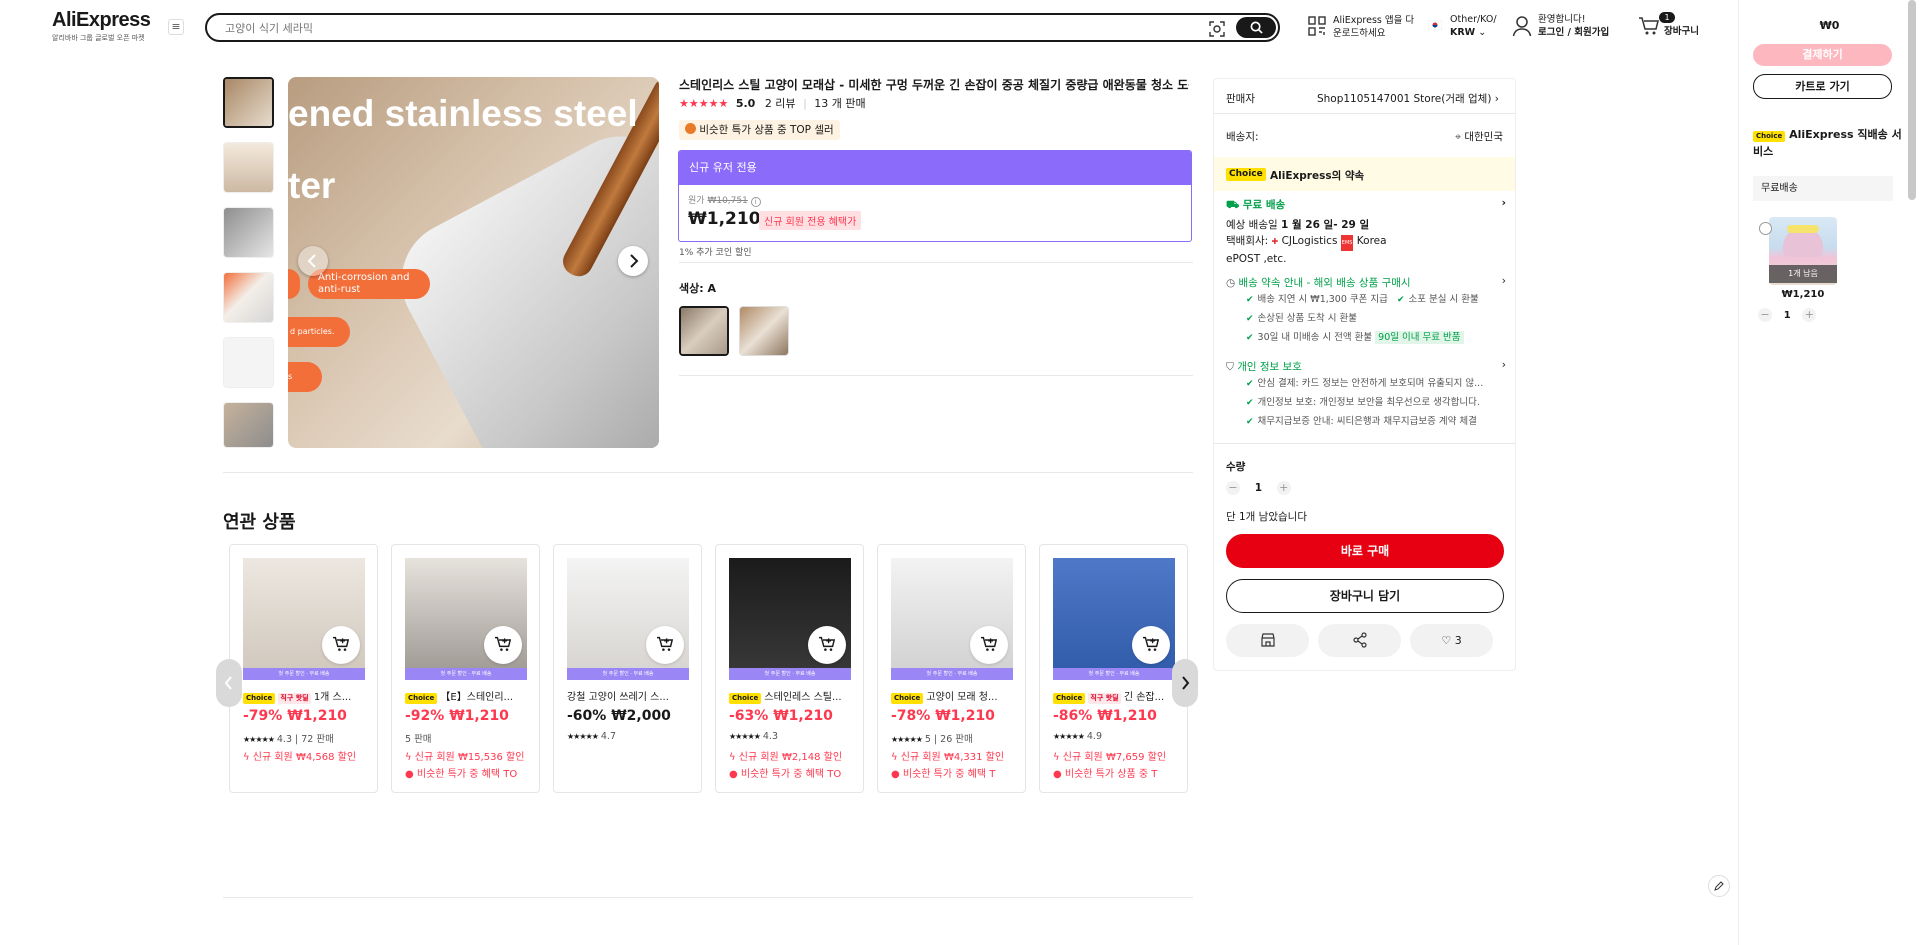 This screenshot has width=1920, height=945. I want to click on benefit-text: 비슷한 특가 중 혜택 T, so click(949, 774).